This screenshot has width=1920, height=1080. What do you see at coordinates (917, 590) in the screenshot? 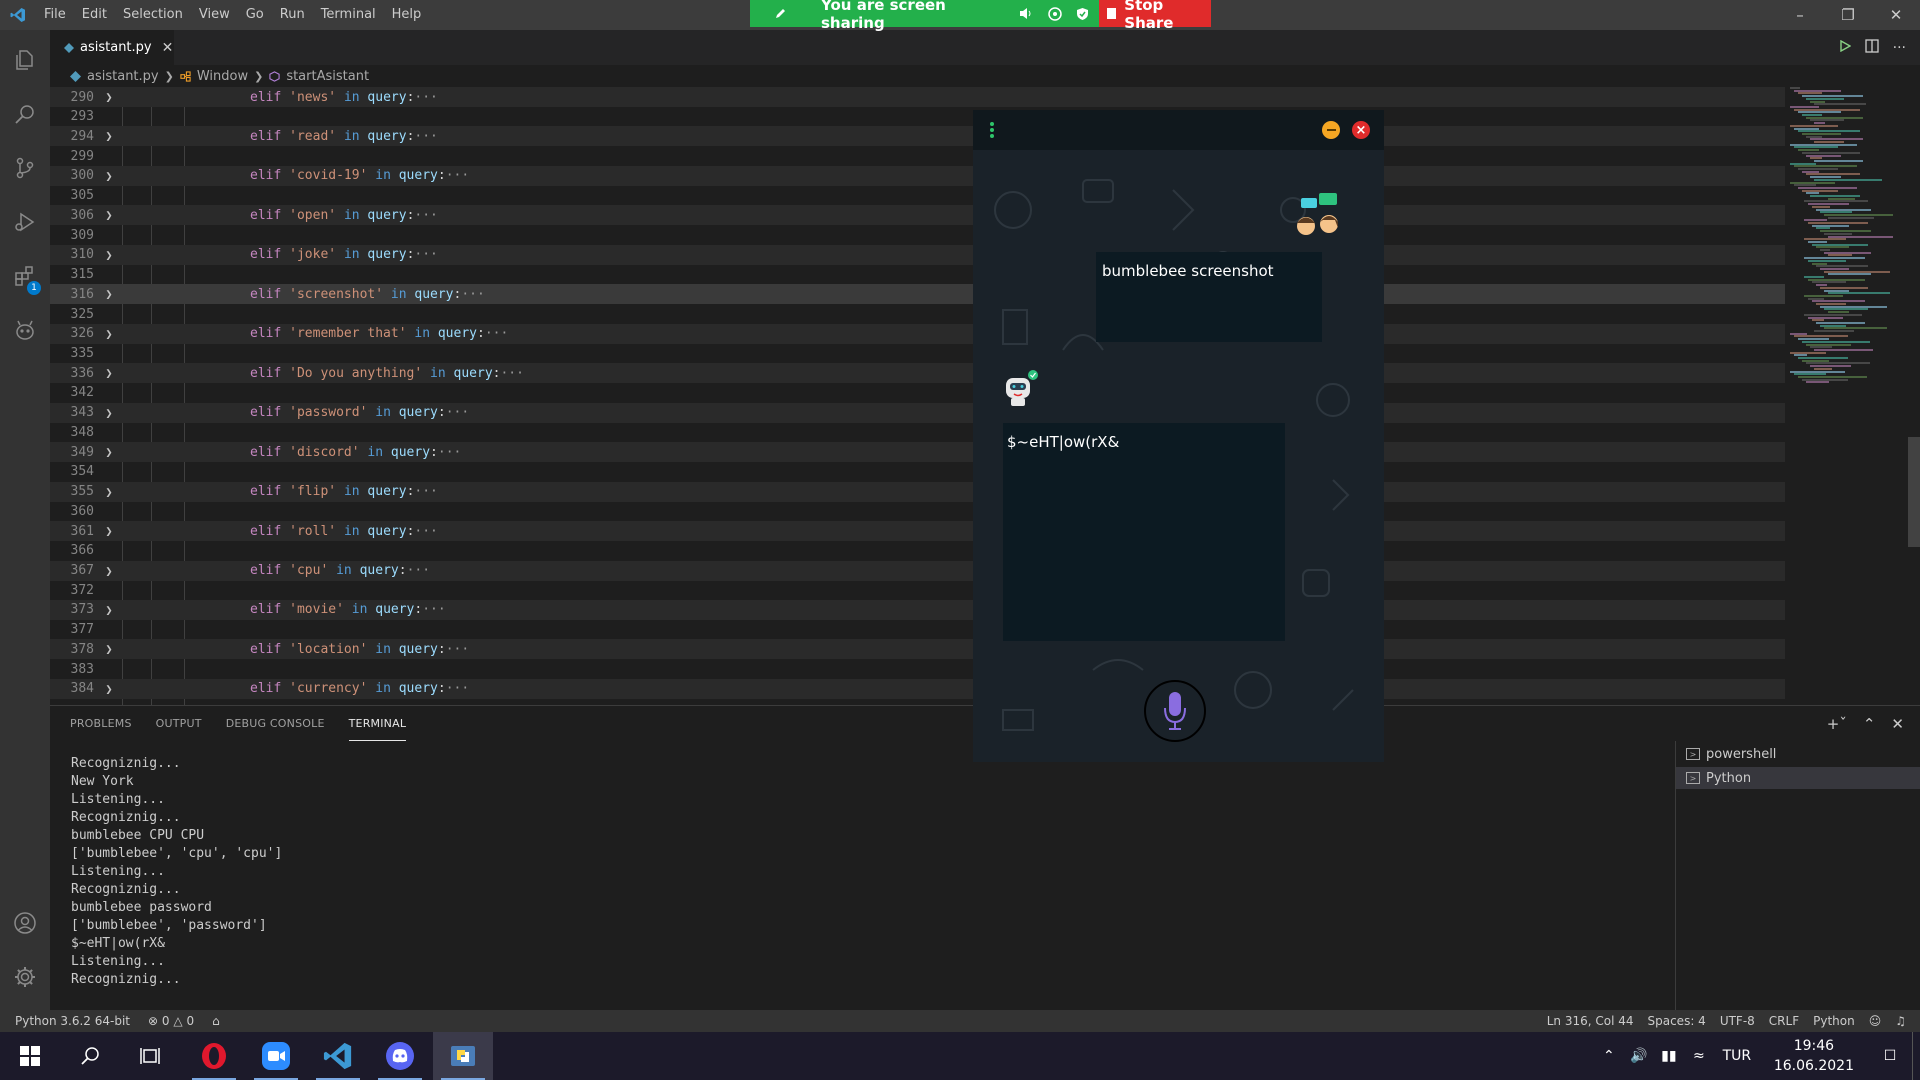
I see `code-line: 372` at bounding box center [917, 590].